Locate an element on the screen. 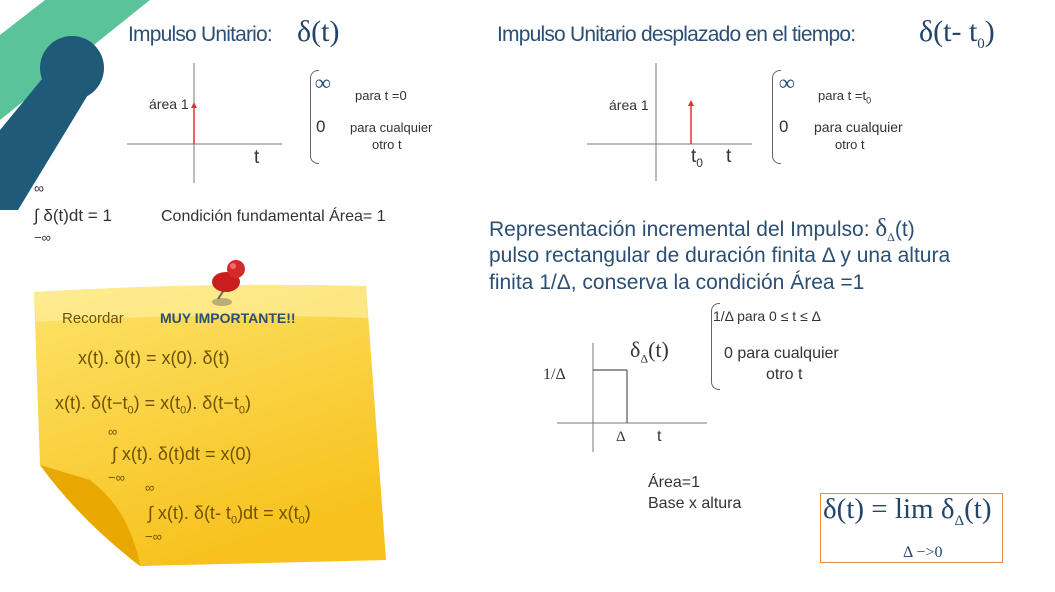  limit-expression: δ(t) = lim δΔ(t) is located at coordinates (907, 511).